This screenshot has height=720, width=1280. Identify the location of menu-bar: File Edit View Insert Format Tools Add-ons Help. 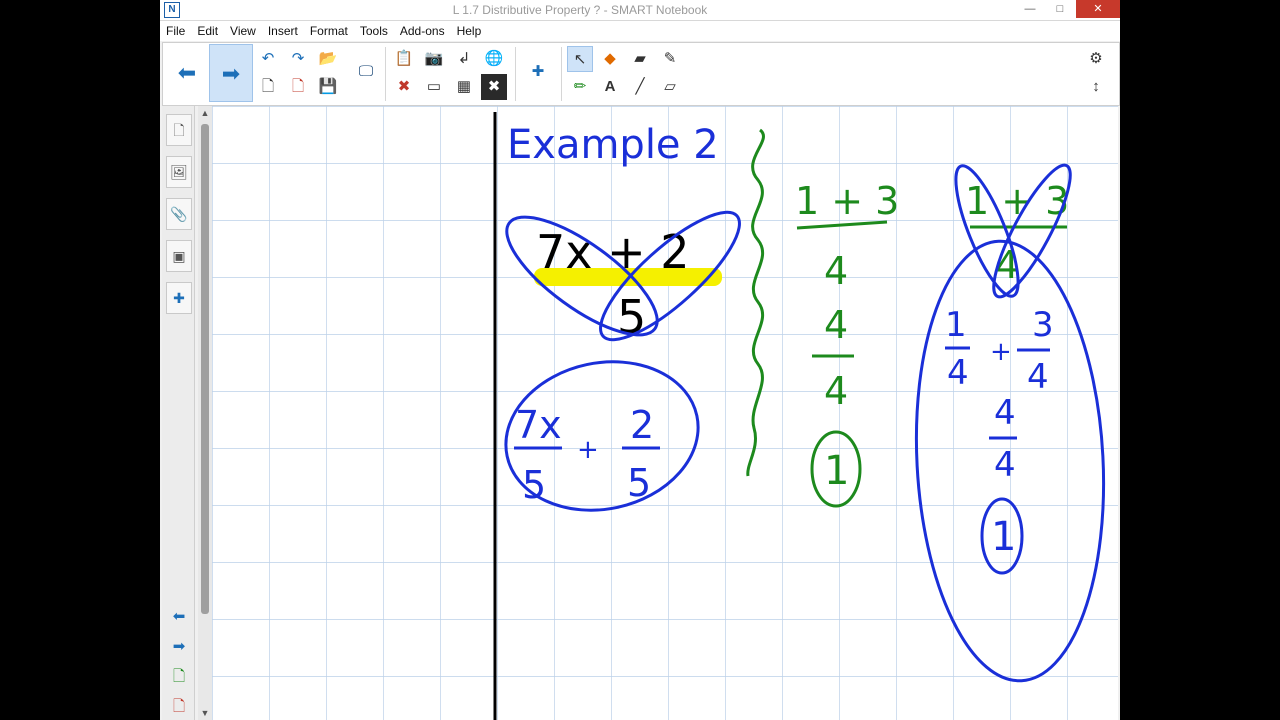
(640, 31).